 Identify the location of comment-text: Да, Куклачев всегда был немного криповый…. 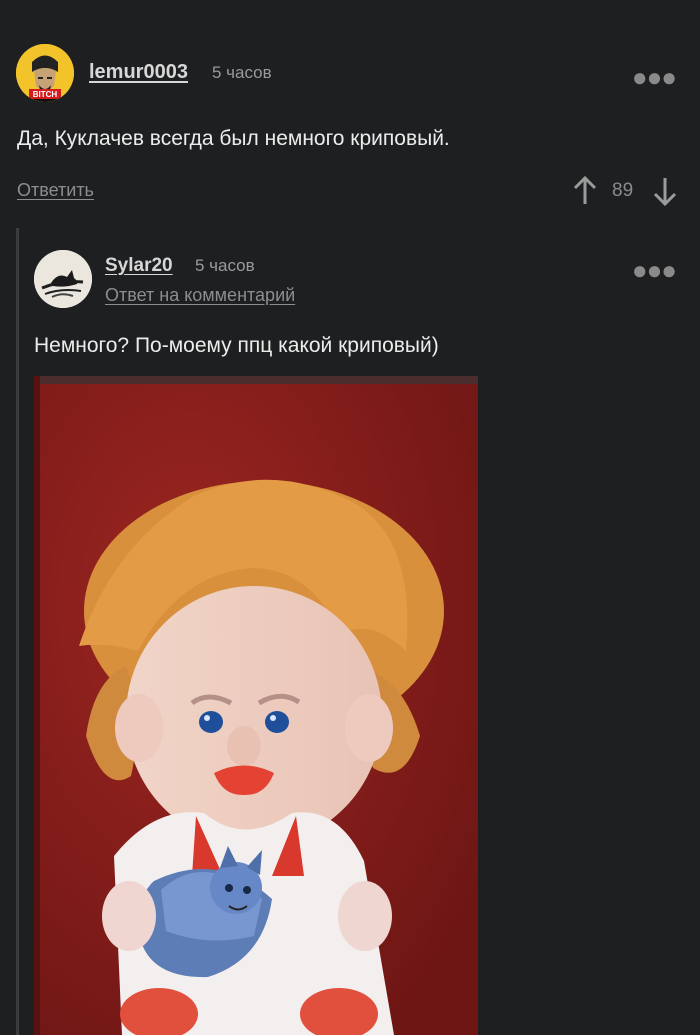
(233, 138).